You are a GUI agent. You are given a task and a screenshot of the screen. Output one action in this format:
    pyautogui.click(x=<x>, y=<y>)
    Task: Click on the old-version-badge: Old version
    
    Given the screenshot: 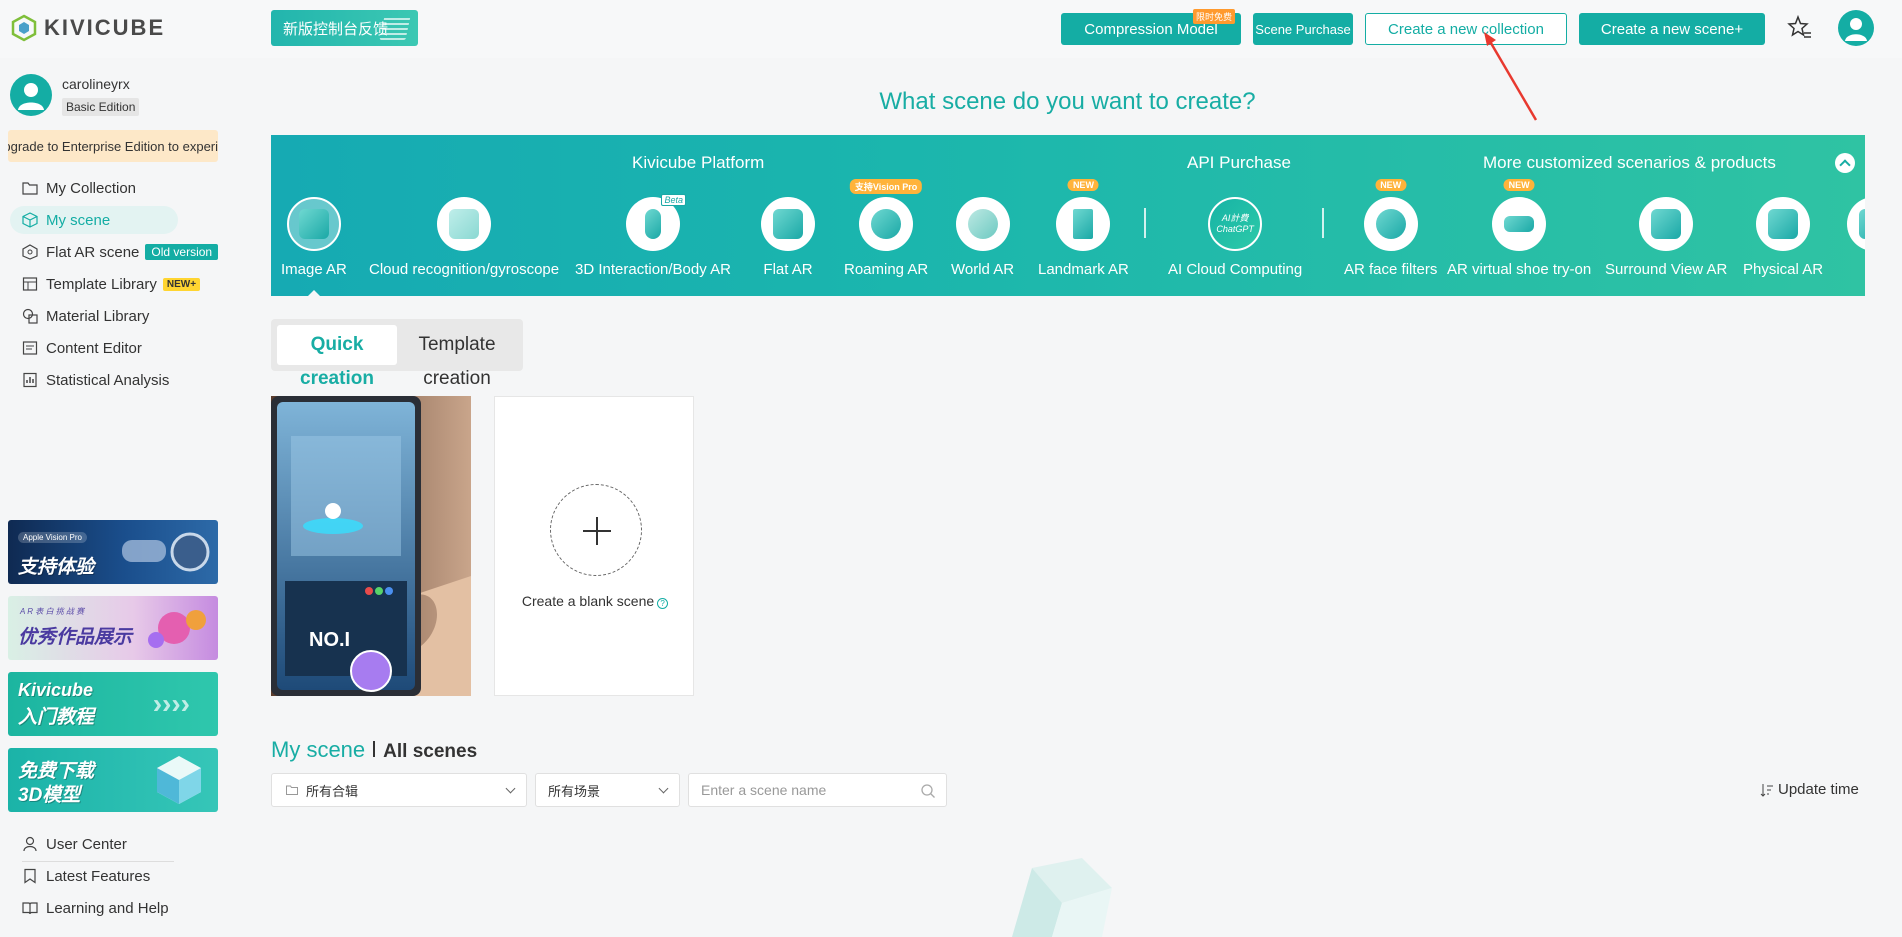 What is the action you would take?
    pyautogui.click(x=182, y=252)
    